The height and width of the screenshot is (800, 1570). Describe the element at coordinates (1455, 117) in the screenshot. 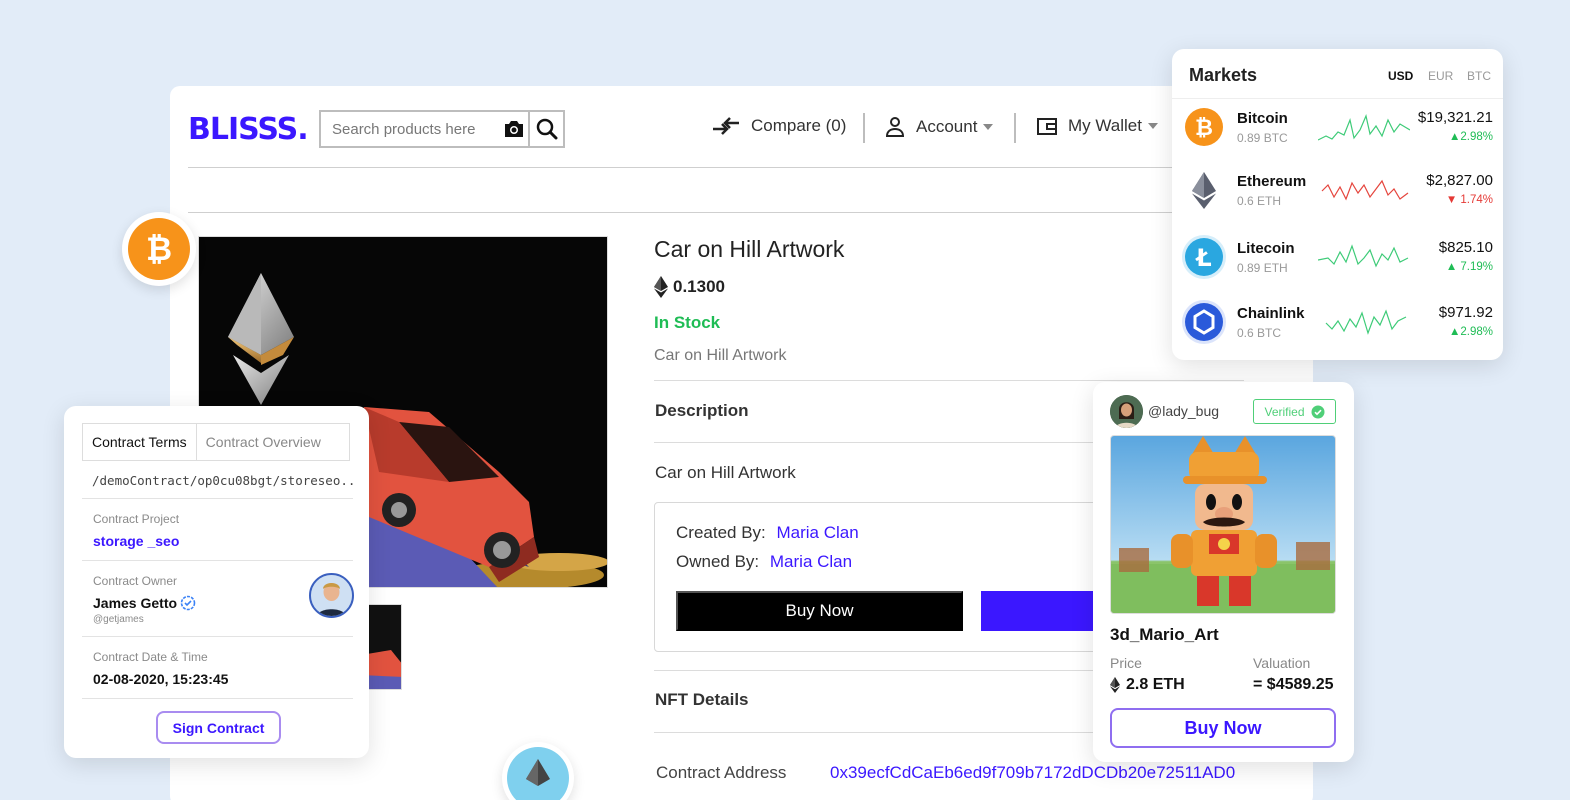

I see `coin-price: $19,321.21` at that location.